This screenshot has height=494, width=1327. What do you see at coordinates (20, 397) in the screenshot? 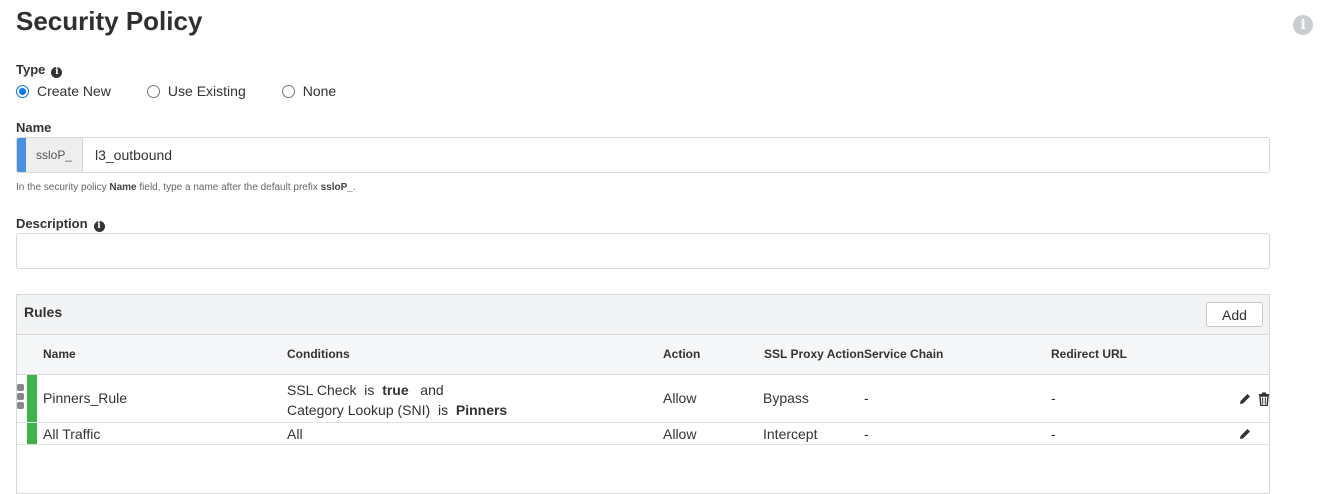
I see `drag-handle-icon` at bounding box center [20, 397].